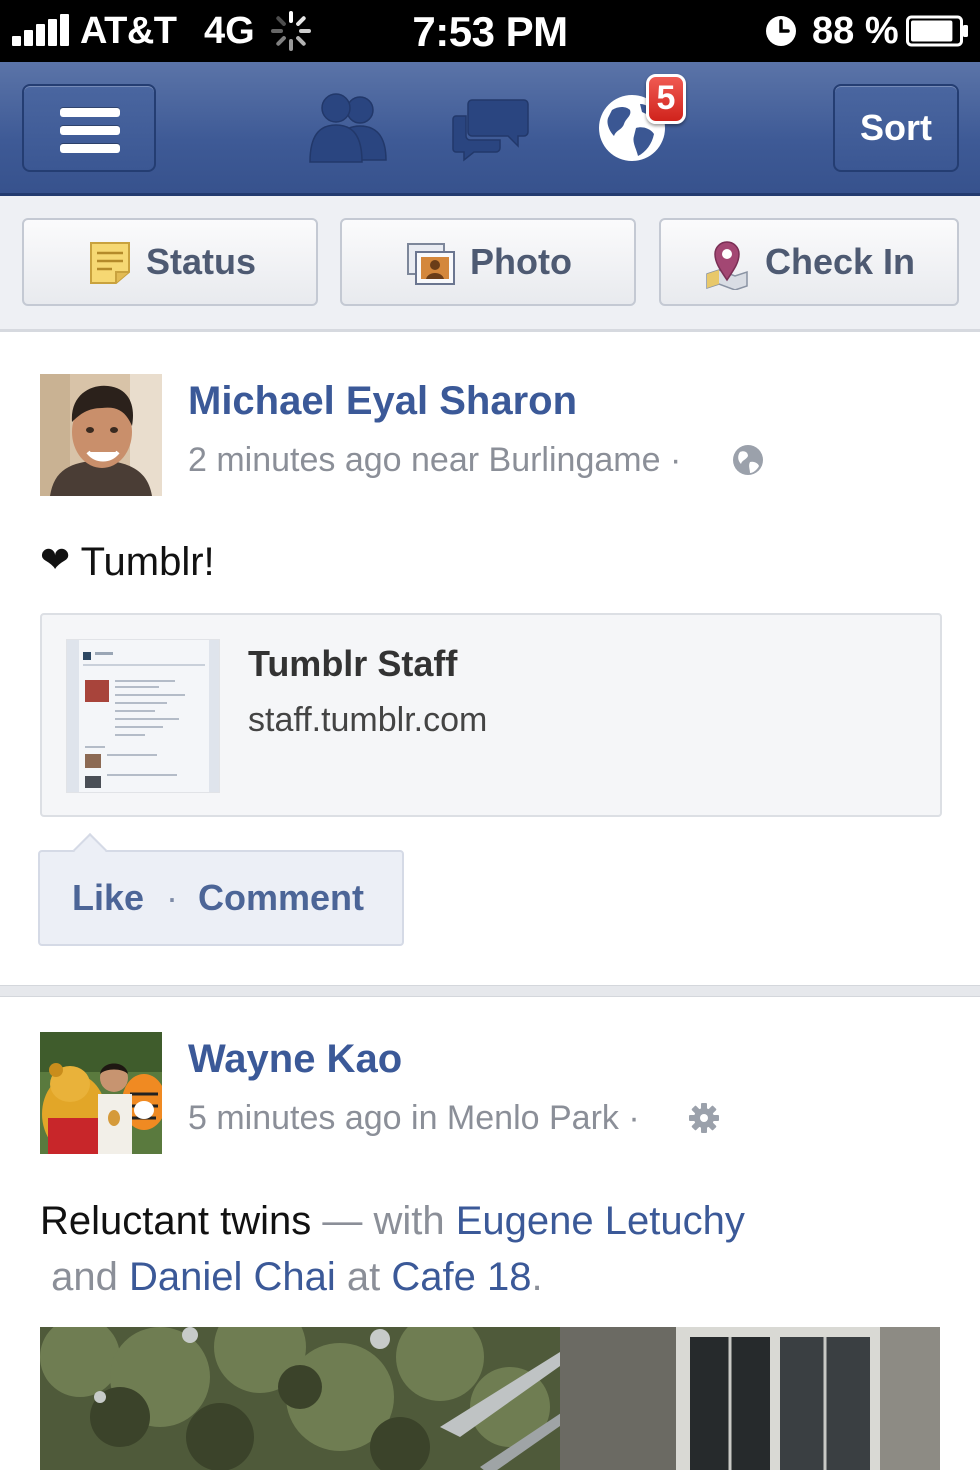 The height and width of the screenshot is (1470, 980). What do you see at coordinates (781, 31) in the screenshot?
I see `alarm-clock-icon` at bounding box center [781, 31].